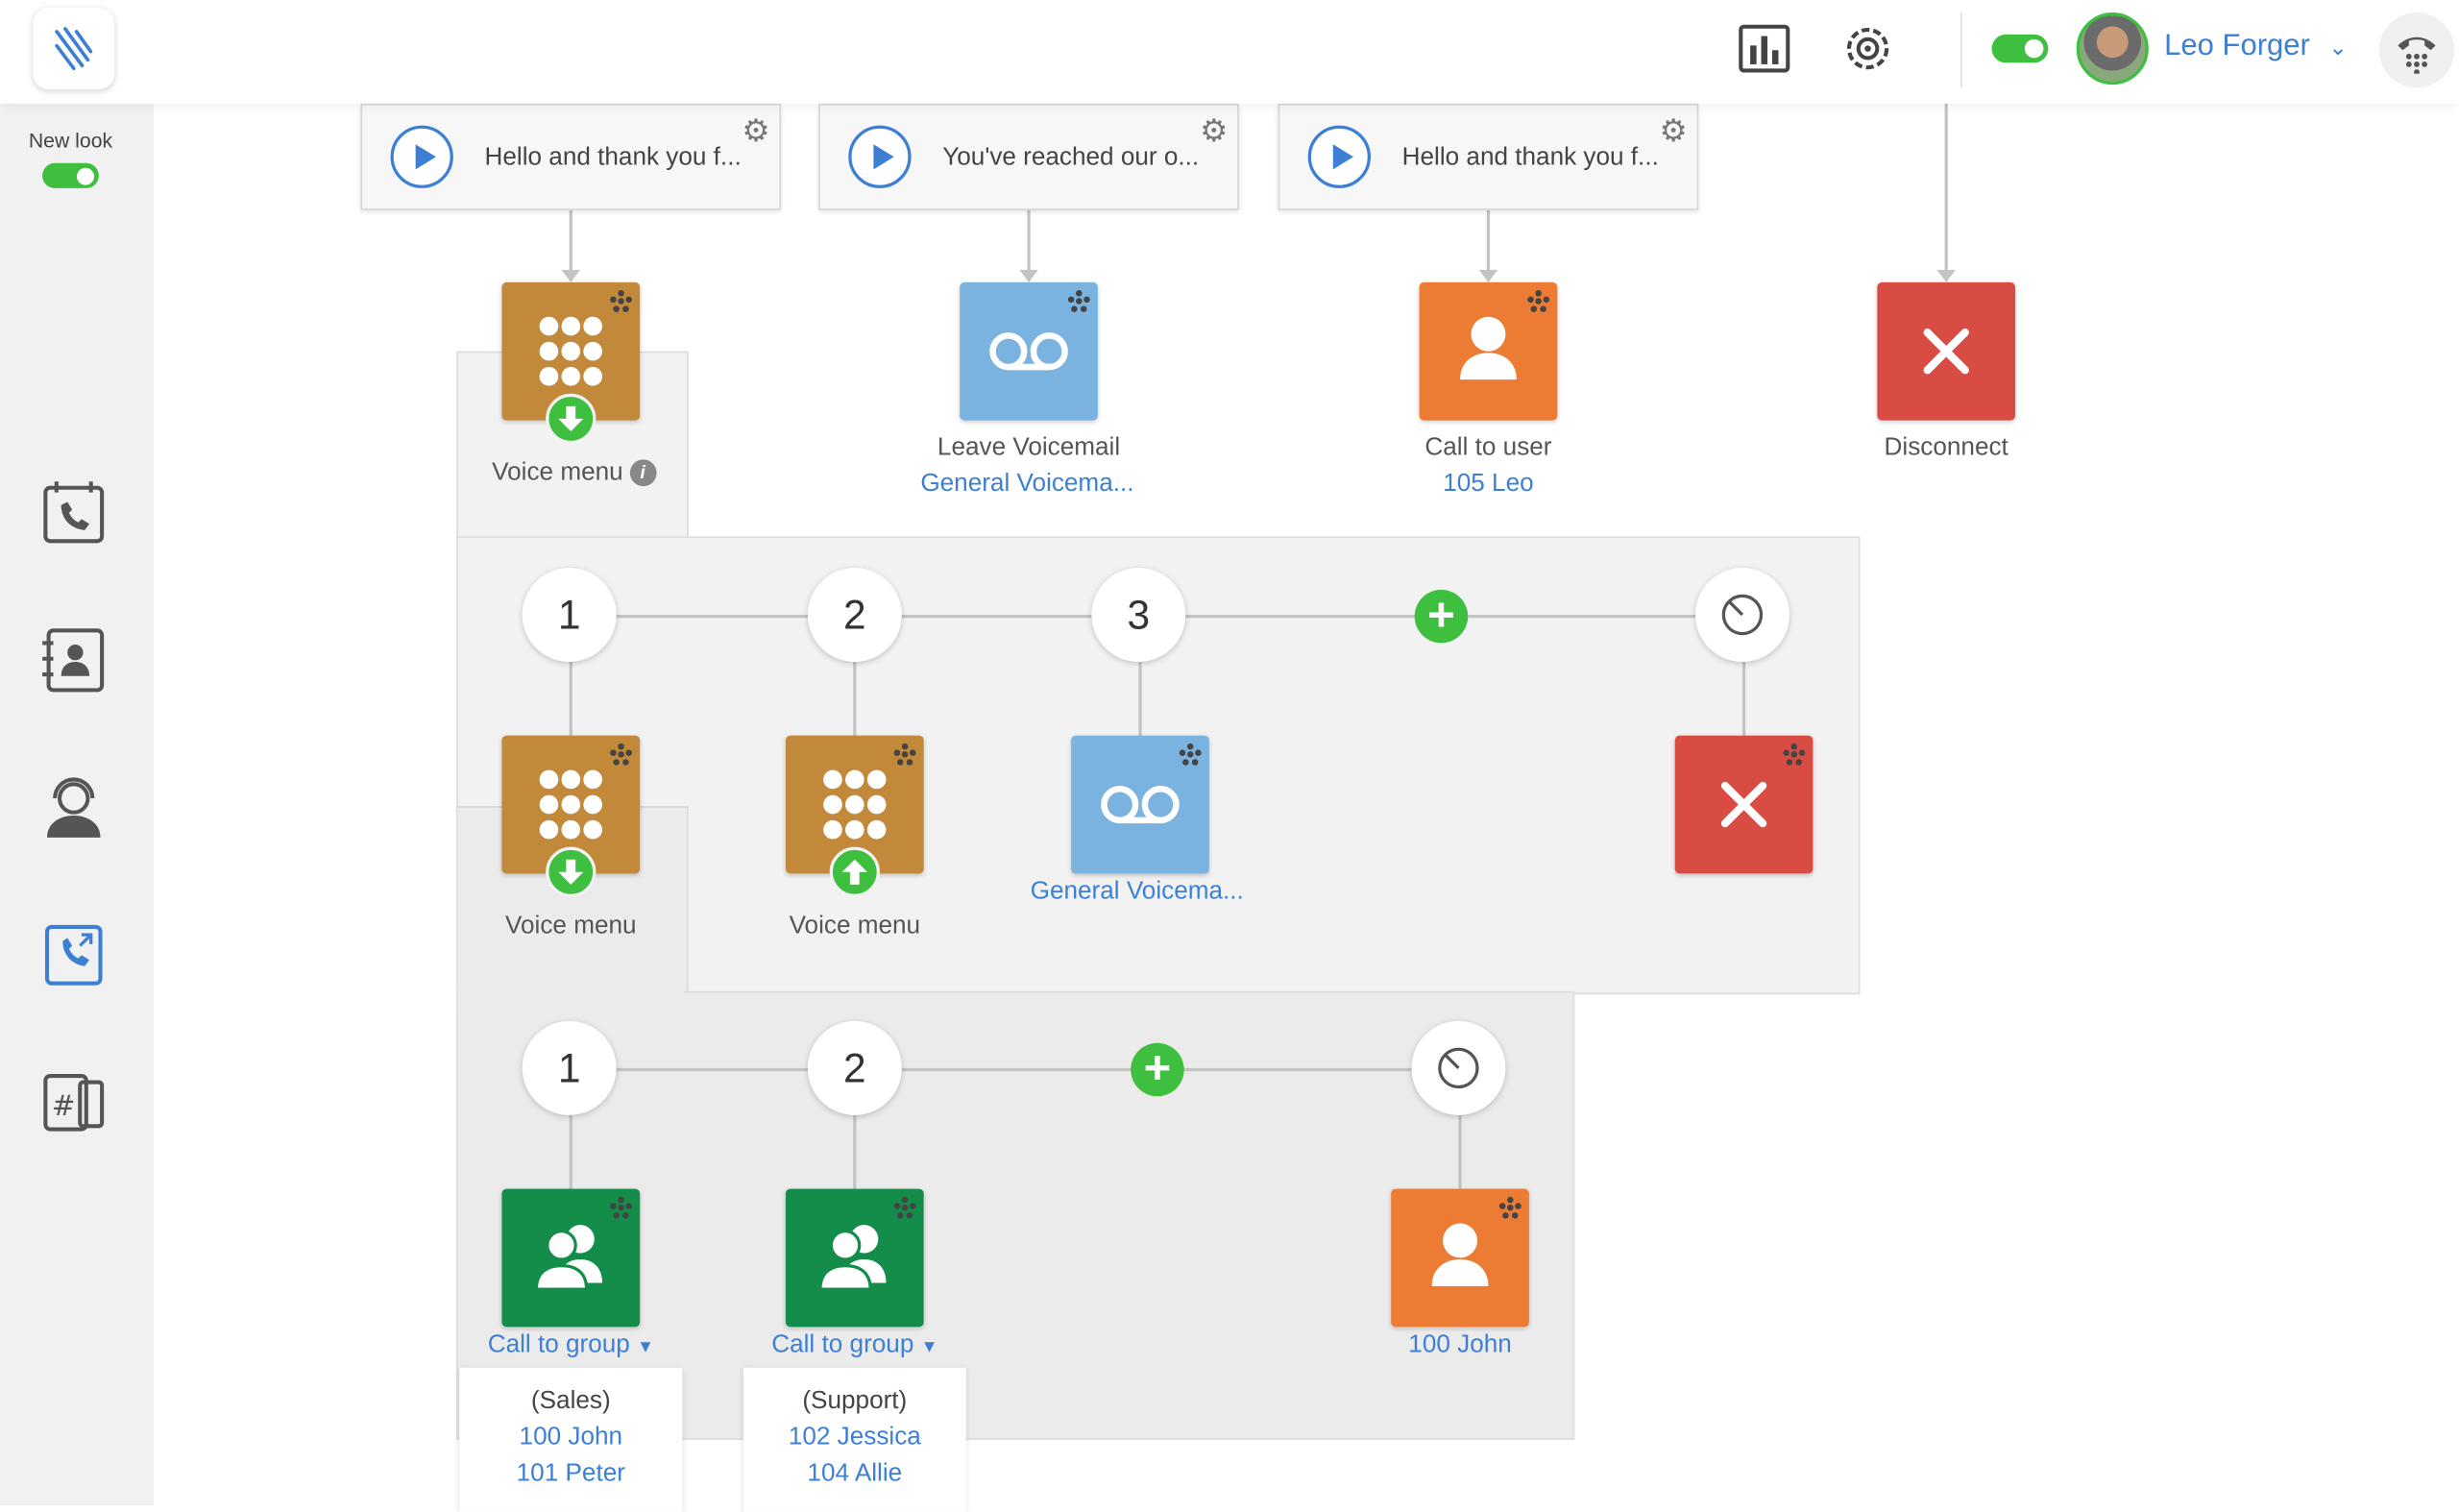  What do you see at coordinates (855, 1401) in the screenshot?
I see `group-name: (Support)` at bounding box center [855, 1401].